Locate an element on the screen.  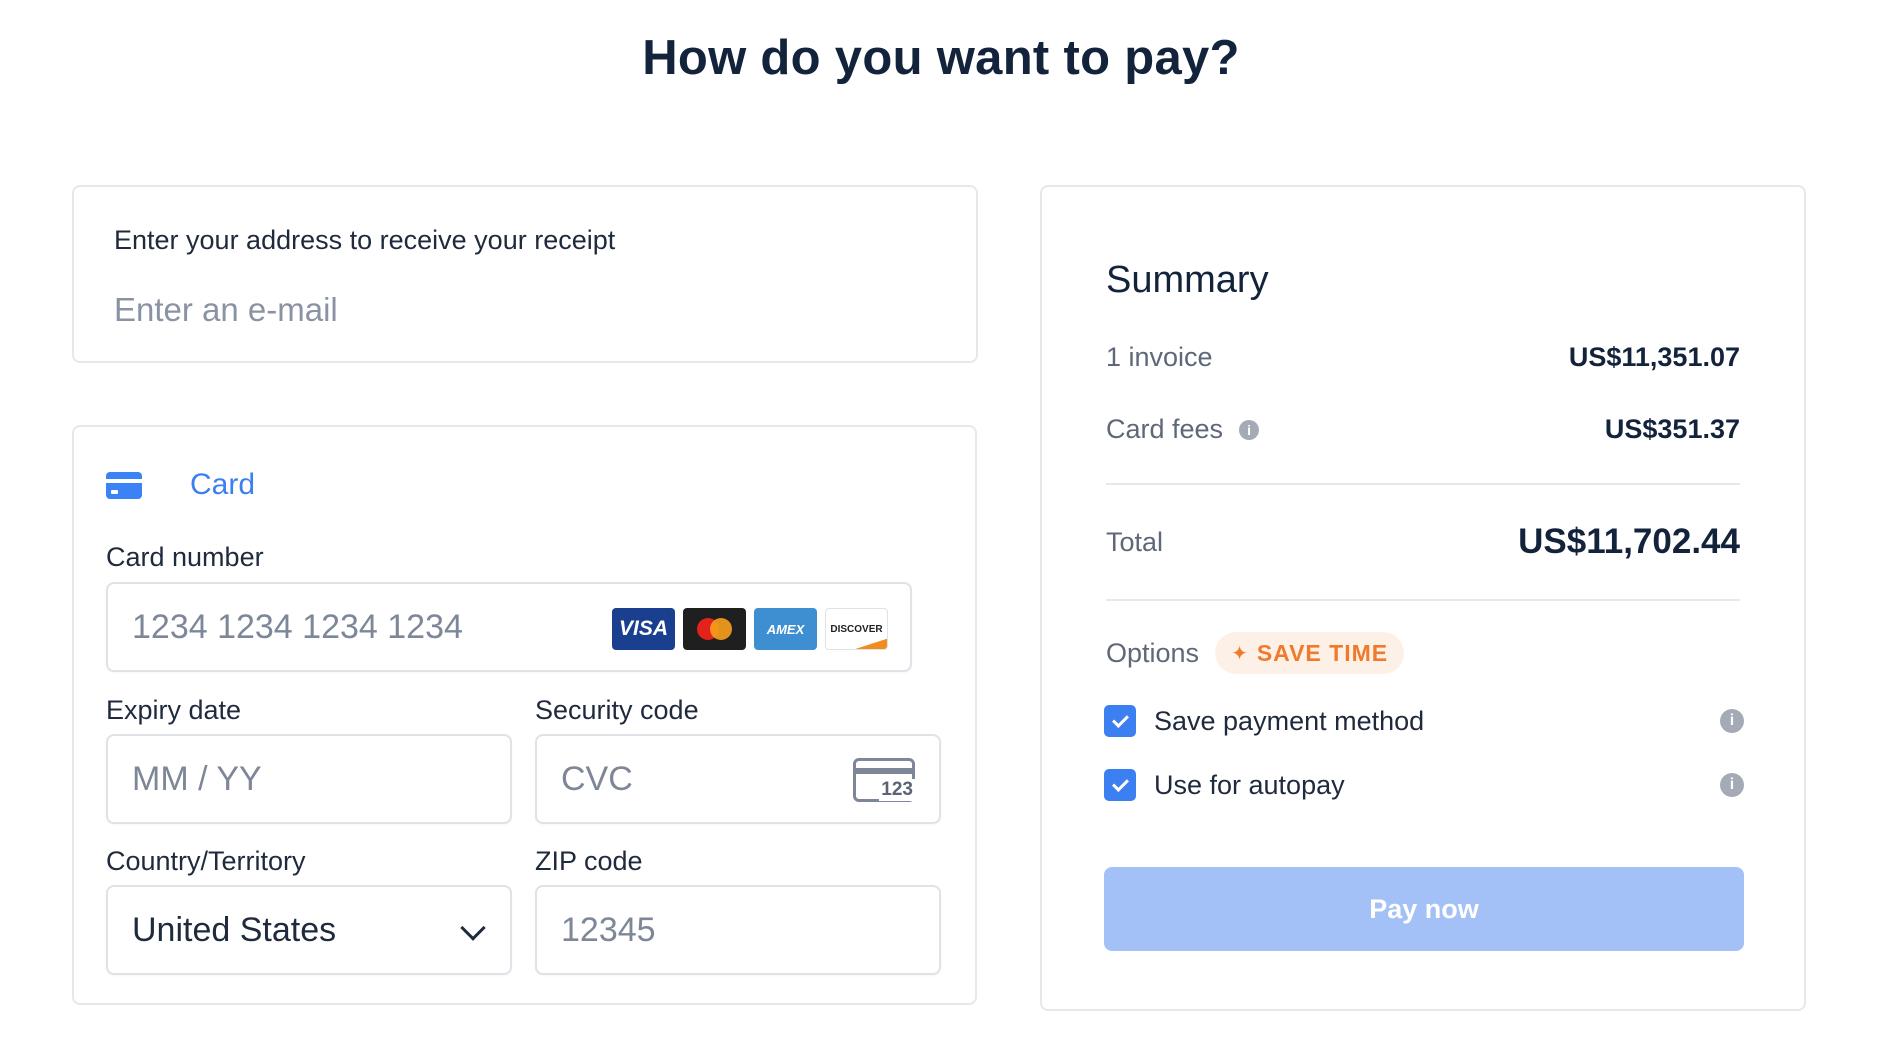
autopay-option: Use for autopay i is located at coordinates (1424, 785).